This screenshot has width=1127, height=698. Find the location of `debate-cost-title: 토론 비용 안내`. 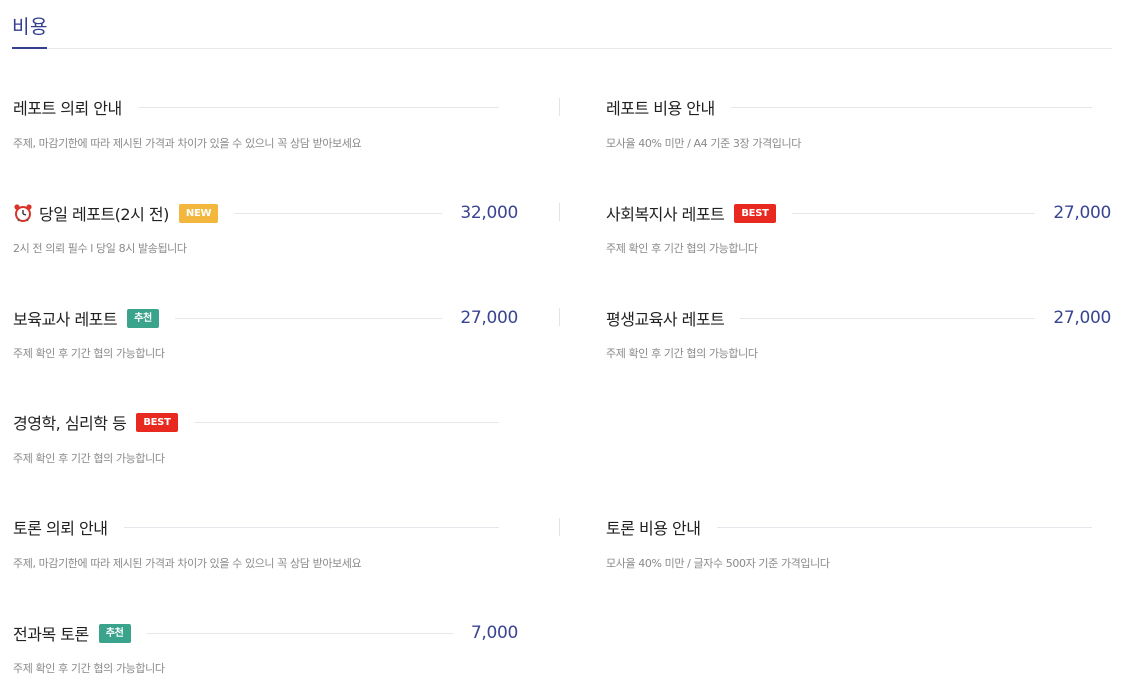

debate-cost-title: 토론 비용 안내 is located at coordinates (653, 528).